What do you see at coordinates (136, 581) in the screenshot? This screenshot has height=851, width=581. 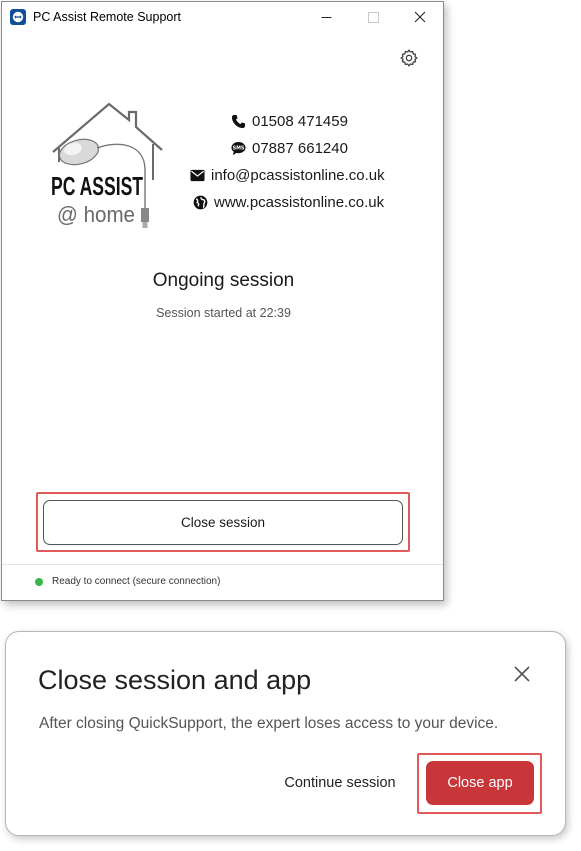 I see `connection-status-text: Ready to connect (secure connection)` at bounding box center [136, 581].